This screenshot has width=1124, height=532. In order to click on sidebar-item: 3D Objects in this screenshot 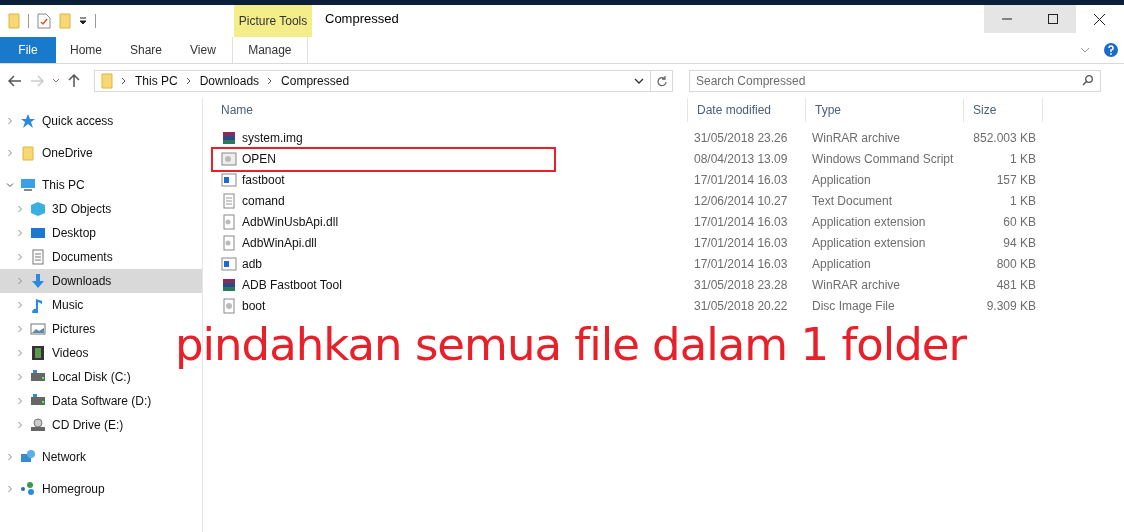, I will do `click(101, 209)`.